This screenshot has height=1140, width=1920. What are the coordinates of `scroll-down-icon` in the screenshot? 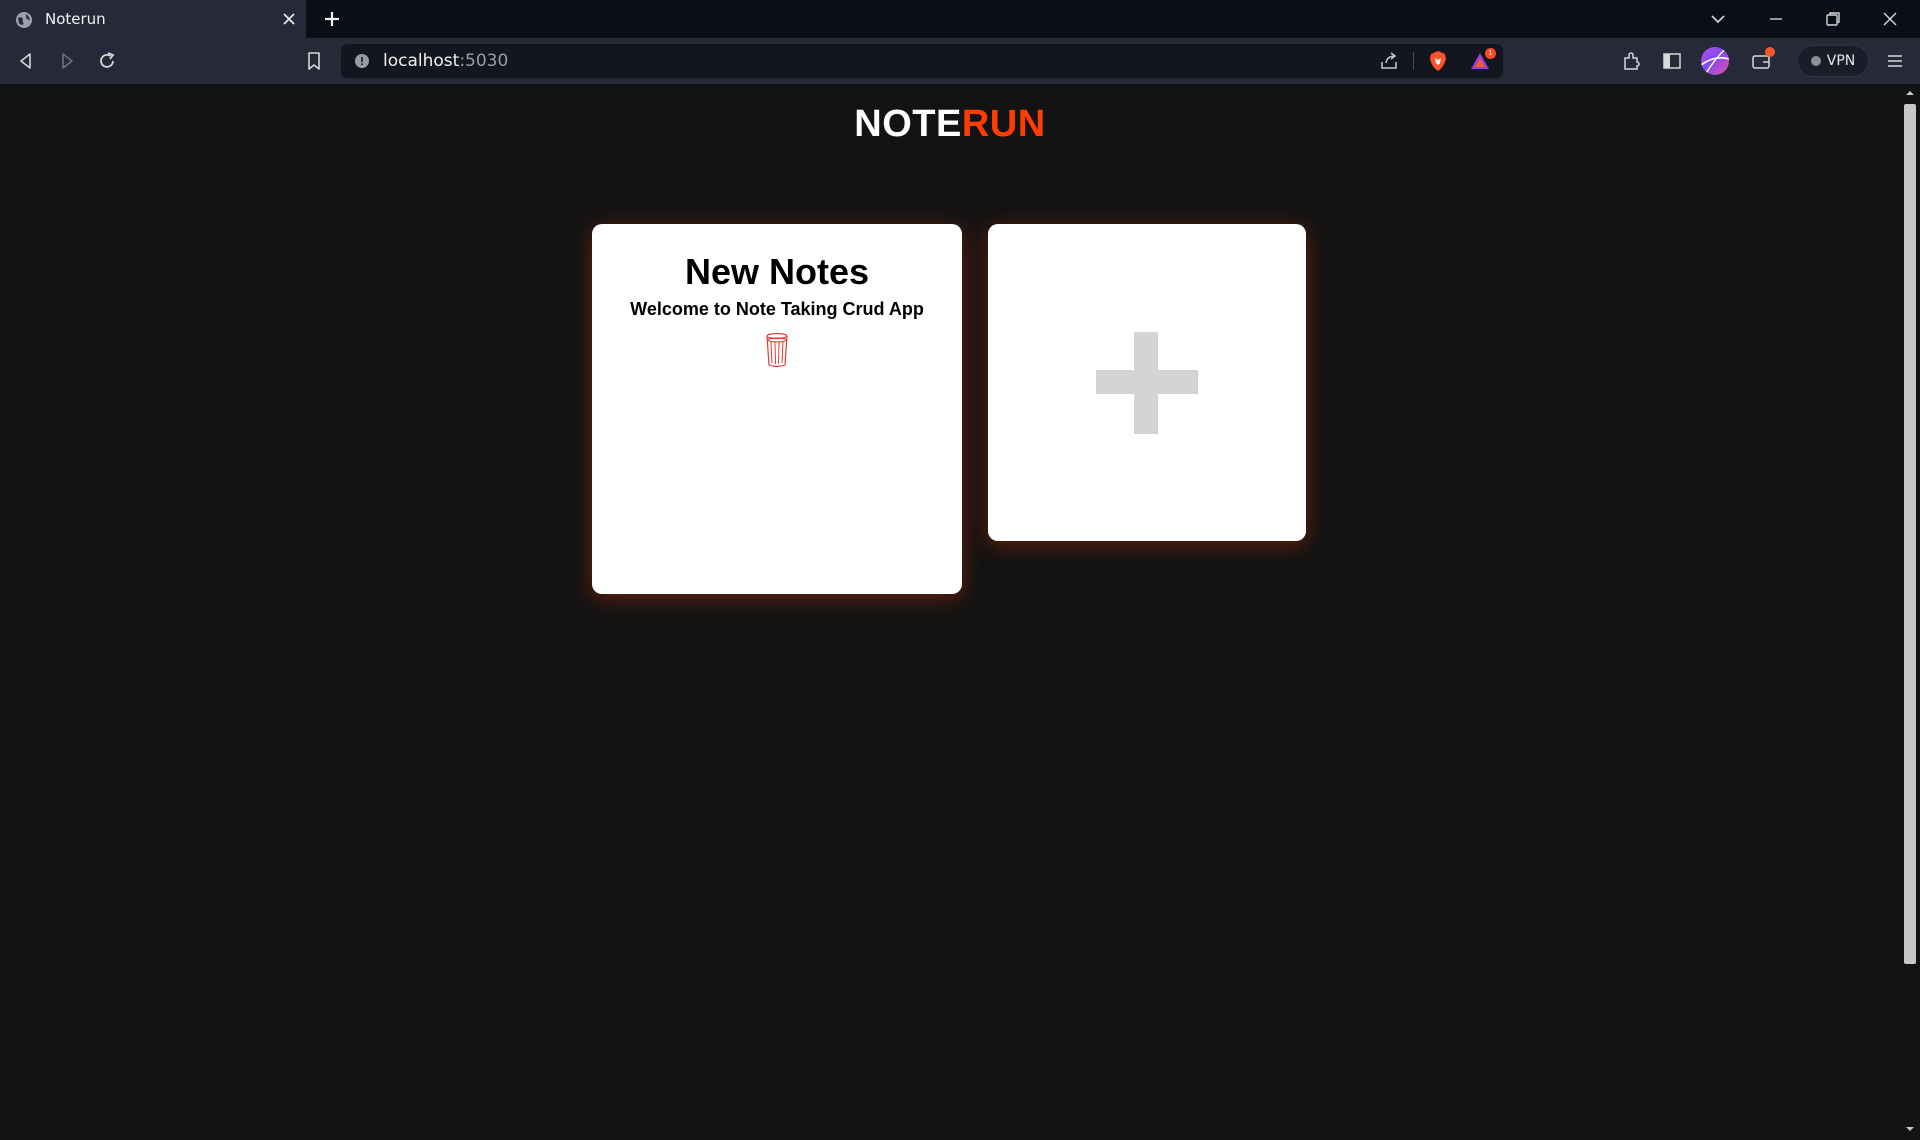 It's located at (1910, 1129).